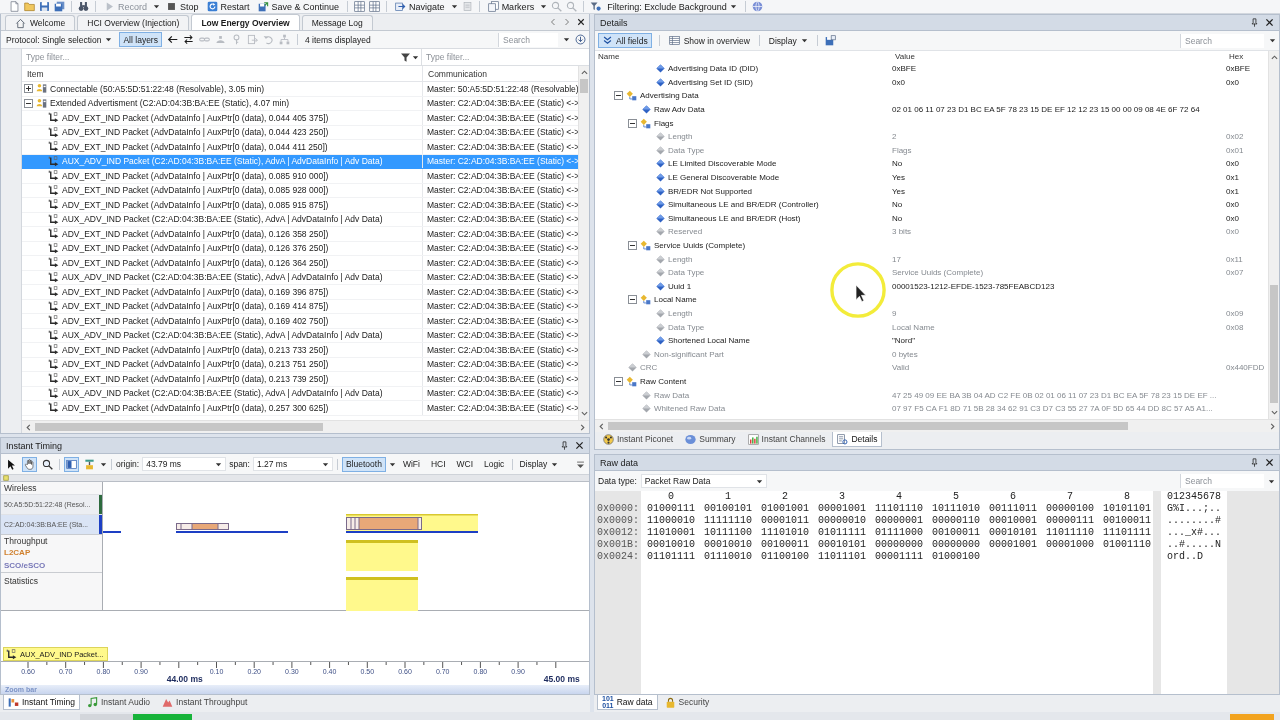  I want to click on field-name: Non-significant Part, so click(689, 354).